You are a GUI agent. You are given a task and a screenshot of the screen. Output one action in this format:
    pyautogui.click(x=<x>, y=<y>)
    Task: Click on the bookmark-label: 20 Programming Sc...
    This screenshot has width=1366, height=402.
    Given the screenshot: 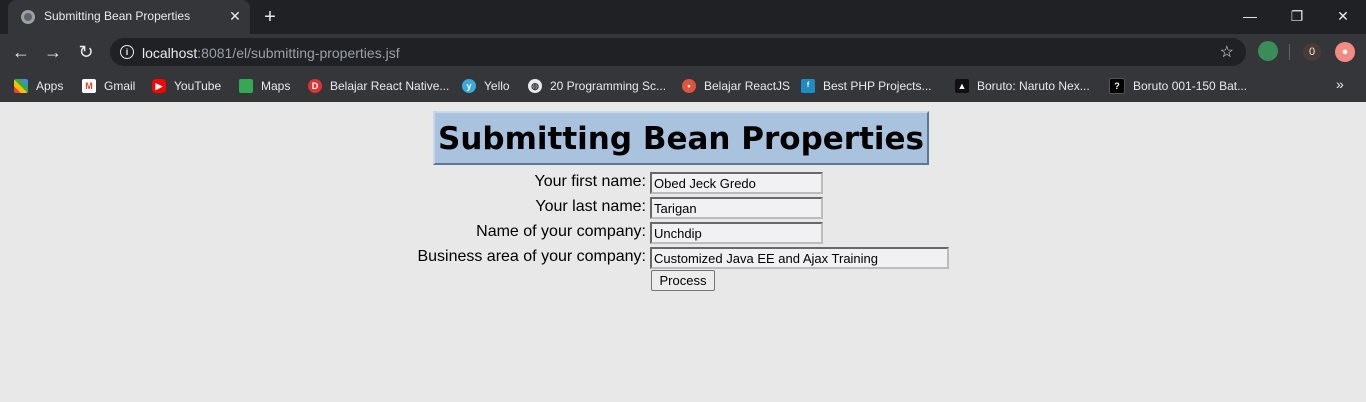 What is the action you would take?
    pyautogui.click(x=608, y=86)
    